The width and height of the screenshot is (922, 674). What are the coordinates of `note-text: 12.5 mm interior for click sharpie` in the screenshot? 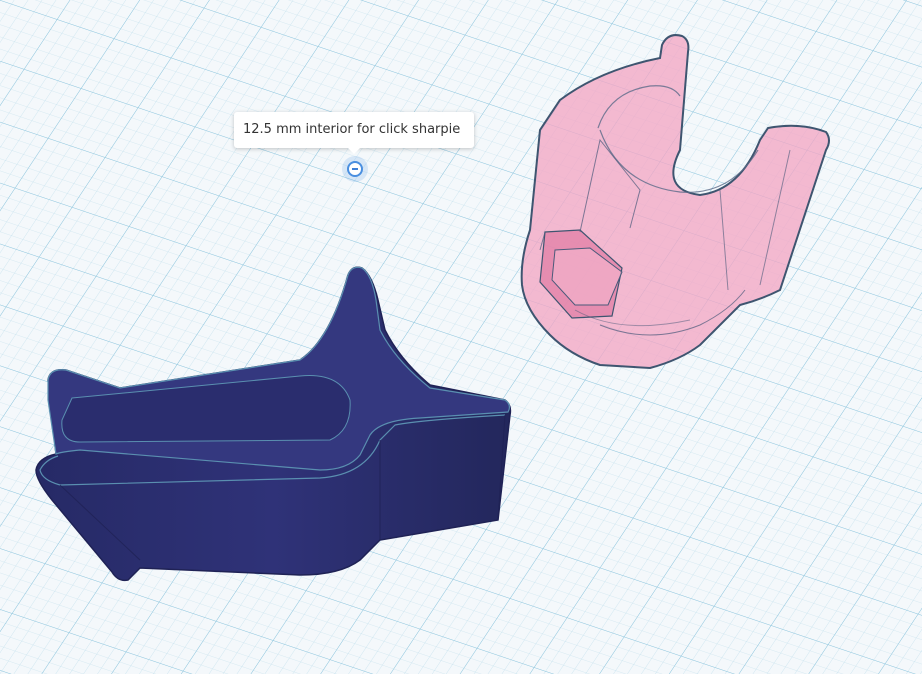 It's located at (352, 129).